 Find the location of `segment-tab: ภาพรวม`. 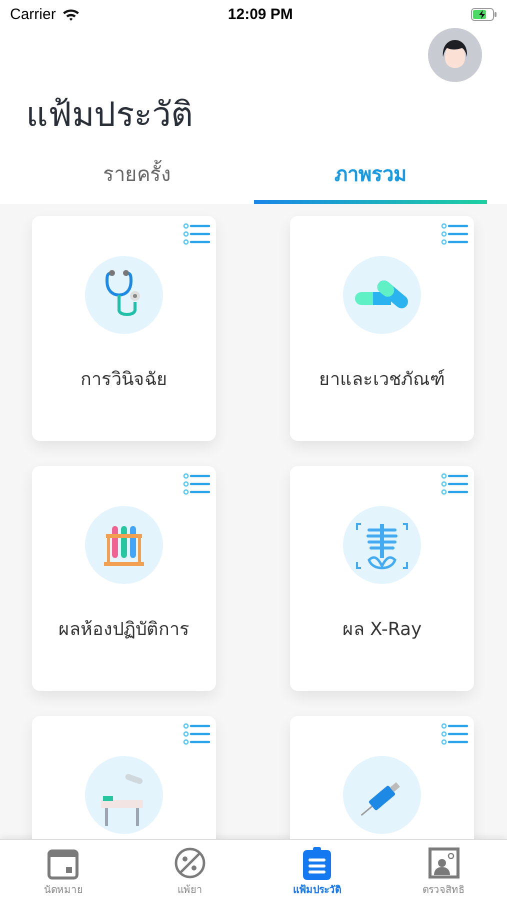

segment-tab: ภาพรวม is located at coordinates (370, 177).